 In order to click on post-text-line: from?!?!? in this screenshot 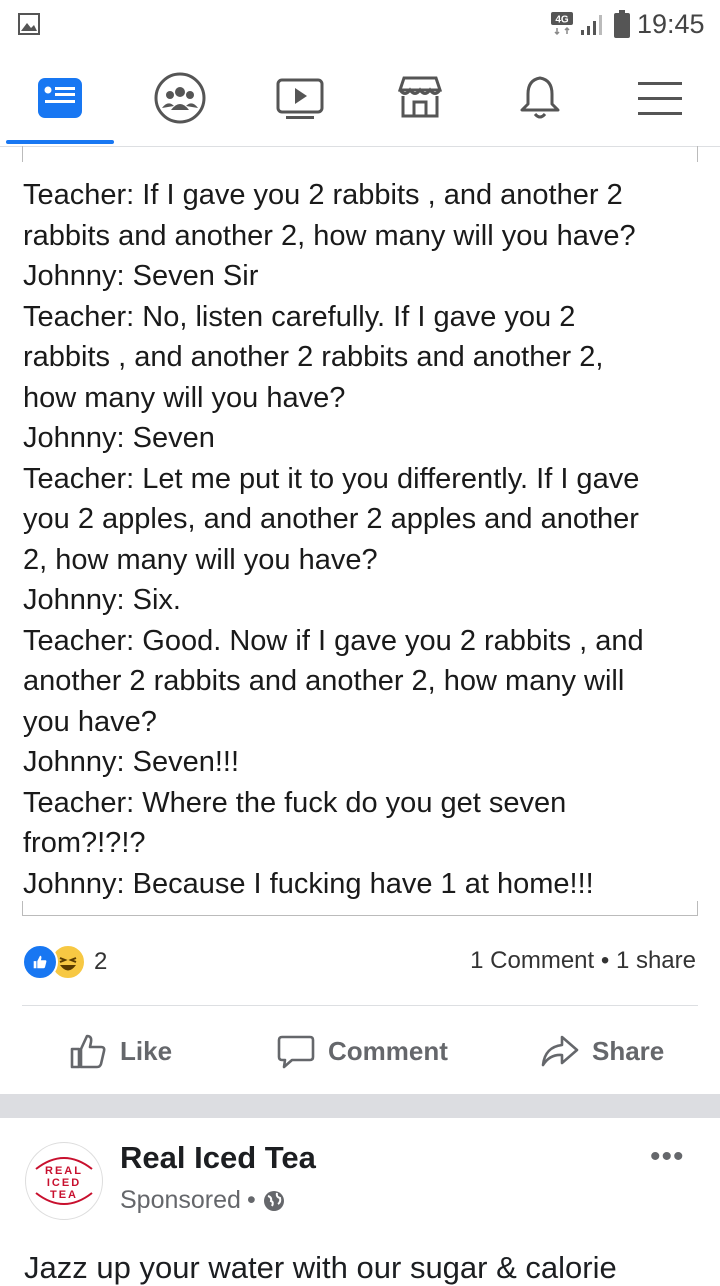, I will do `click(84, 843)`.